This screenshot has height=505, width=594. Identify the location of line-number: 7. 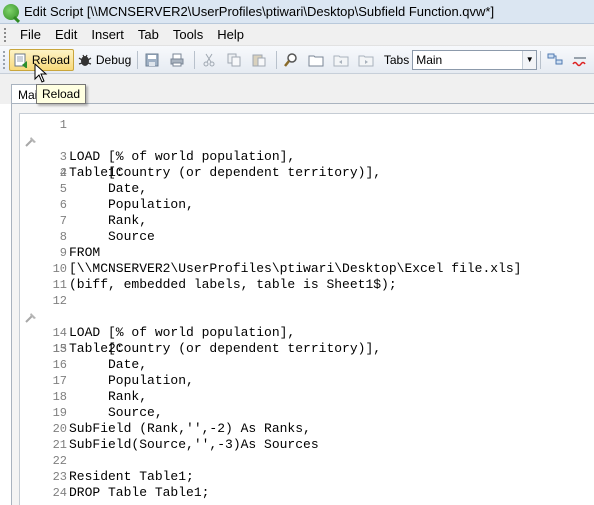
(63, 221).